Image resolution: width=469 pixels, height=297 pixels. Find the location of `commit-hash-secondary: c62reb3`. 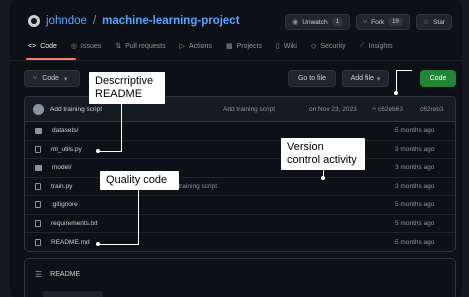

commit-hash-secondary: c62reb3 is located at coordinates (432, 109).